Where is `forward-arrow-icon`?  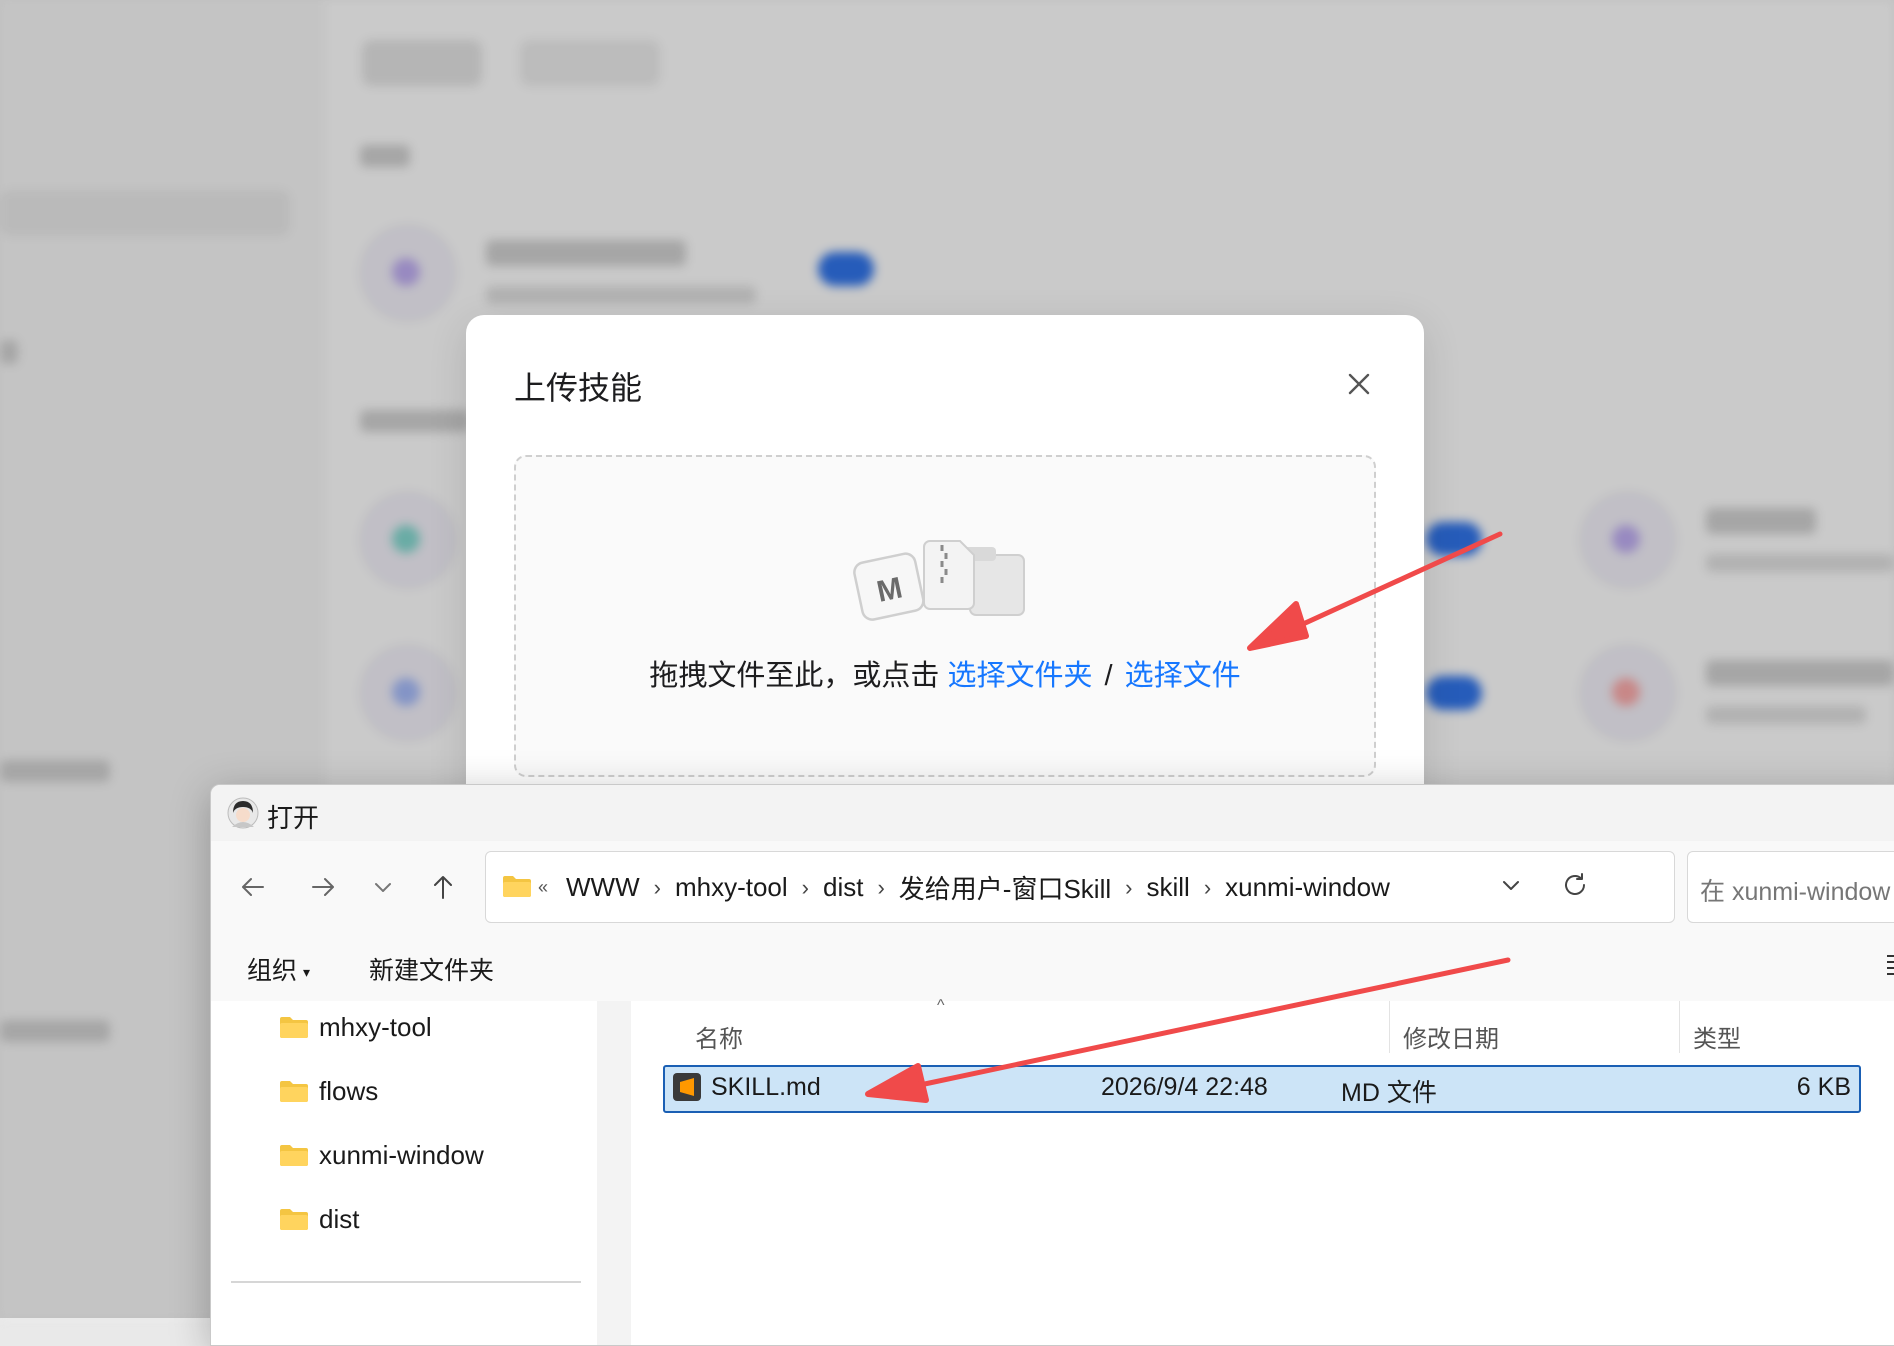
forward-arrow-icon is located at coordinates (323, 887).